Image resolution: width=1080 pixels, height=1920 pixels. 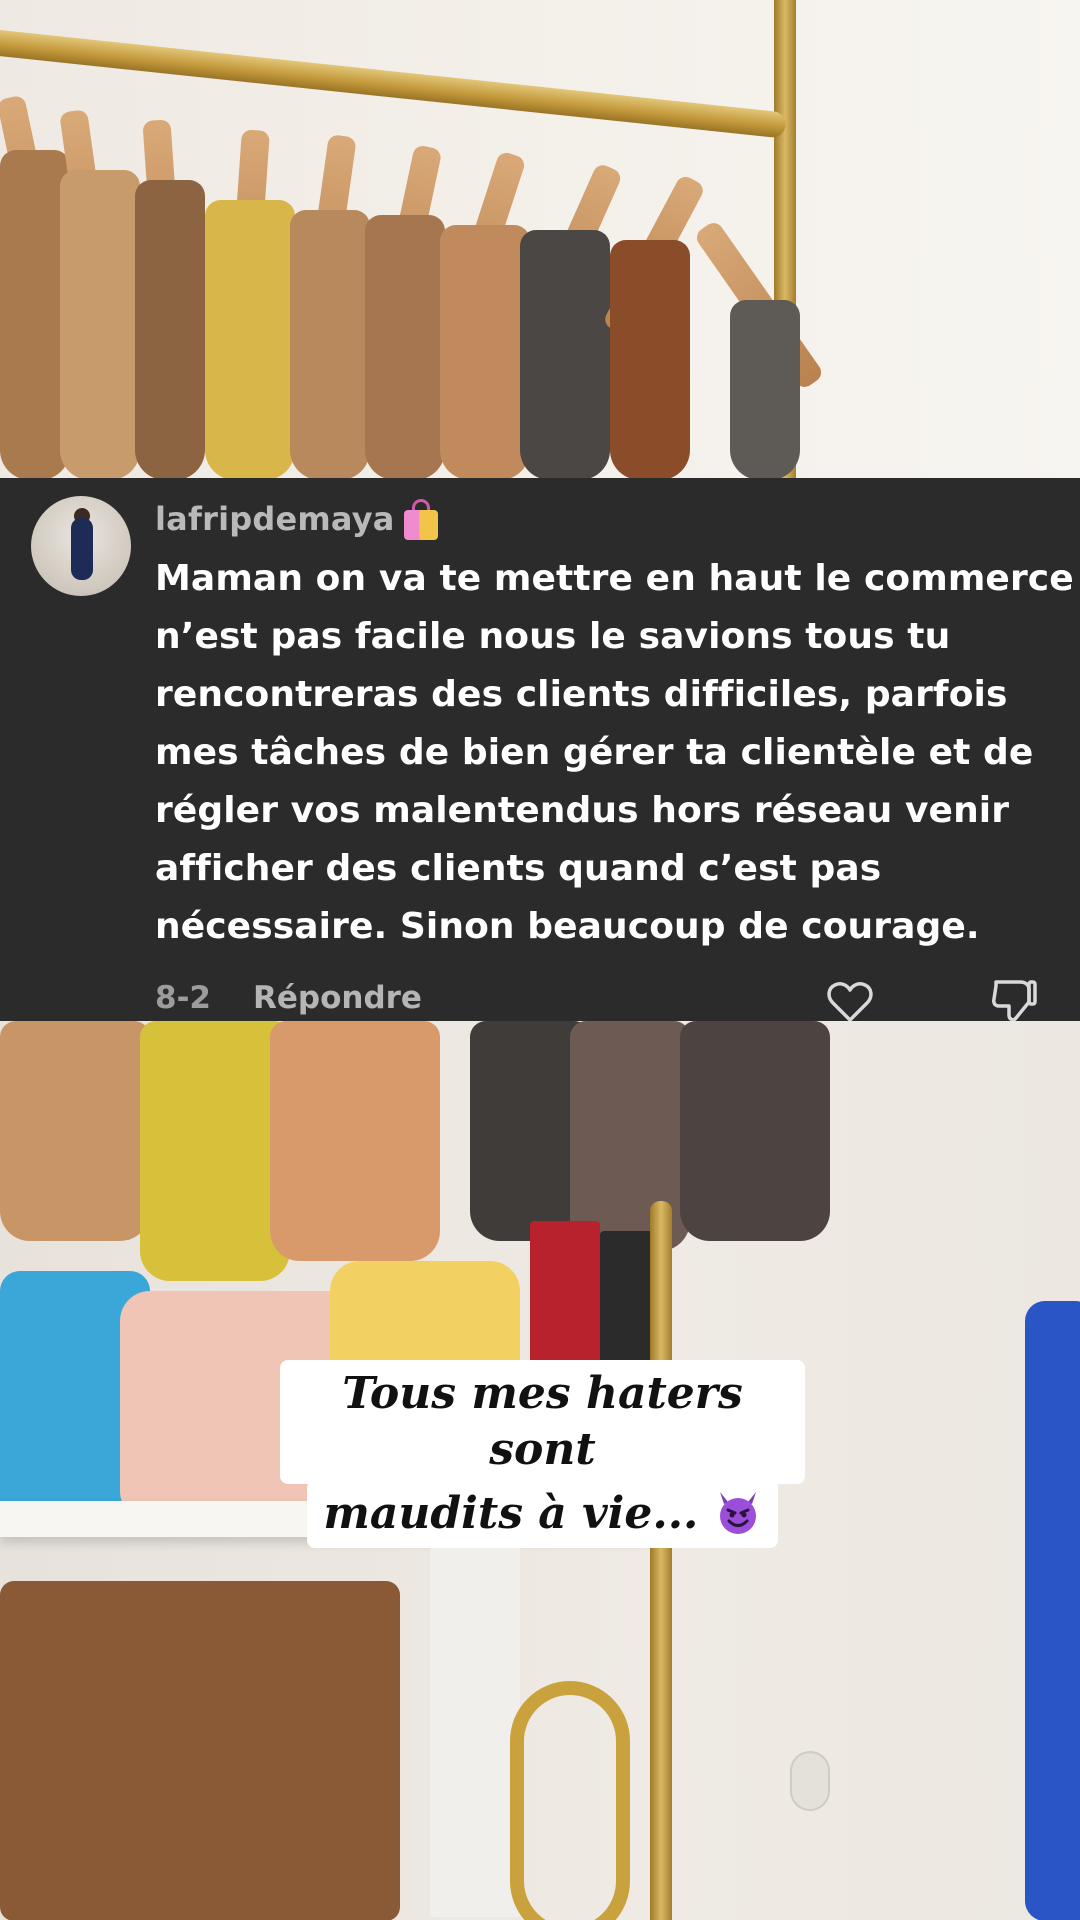 I want to click on comment-line: régler vos malentendus hors réseau venir, so click(x=582, y=810).